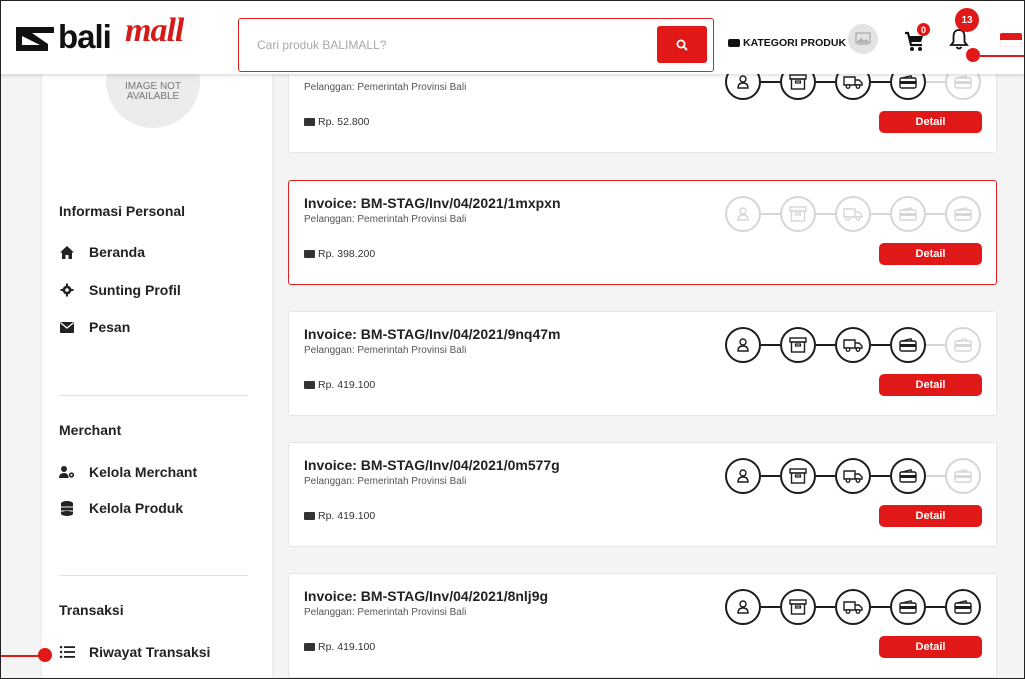  I want to click on sidebar-item-label: Kelola Merchant, so click(143, 472).